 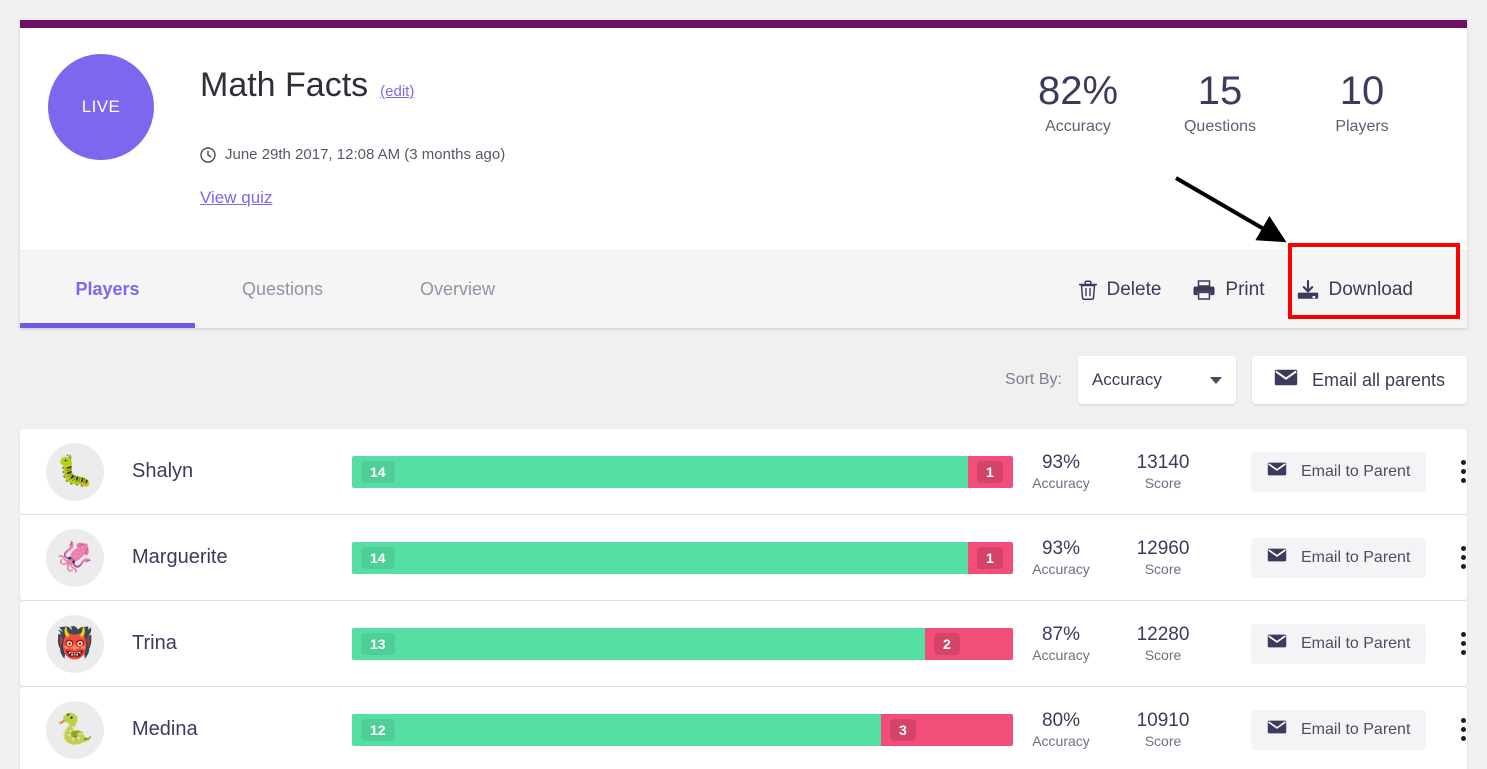 I want to click on tab-overview: Overview, so click(x=457, y=289).